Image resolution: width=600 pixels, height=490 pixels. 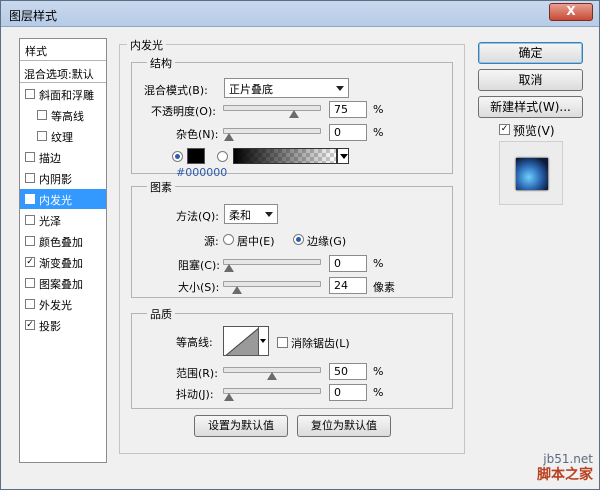 I want to click on size-unit: 像素, so click(x=384, y=287).